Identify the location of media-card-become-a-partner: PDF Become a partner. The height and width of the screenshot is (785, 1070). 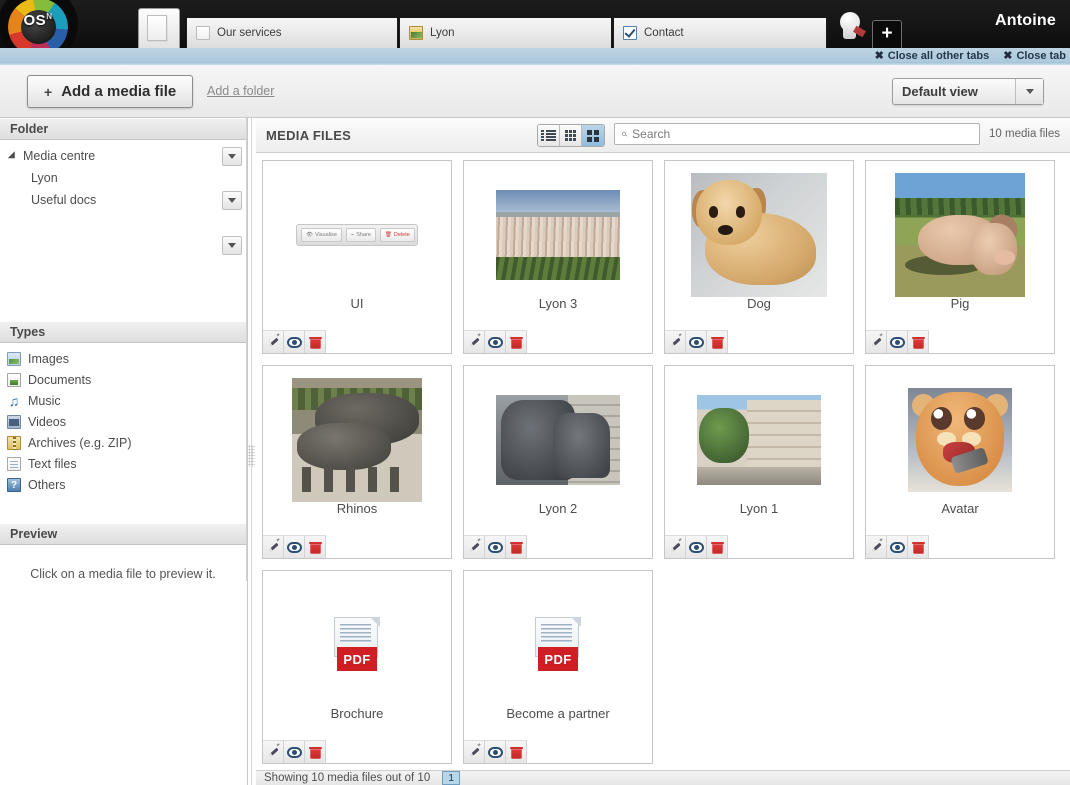
(558, 667).